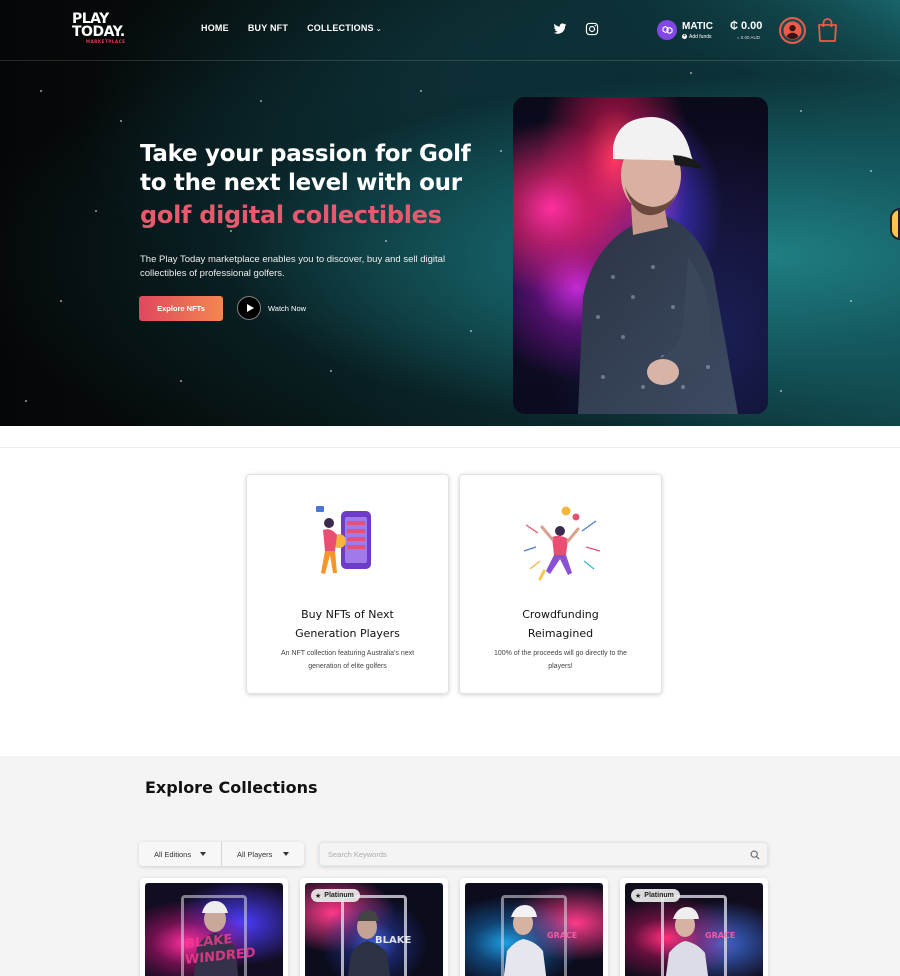  I want to click on nav-collections-label: COLLECTIONS, so click(340, 28).